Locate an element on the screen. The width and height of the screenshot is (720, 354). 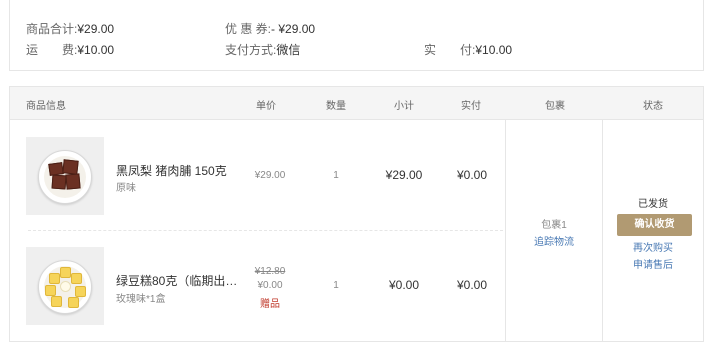
coupon-label: 优 惠 券: is located at coordinates (248, 29).